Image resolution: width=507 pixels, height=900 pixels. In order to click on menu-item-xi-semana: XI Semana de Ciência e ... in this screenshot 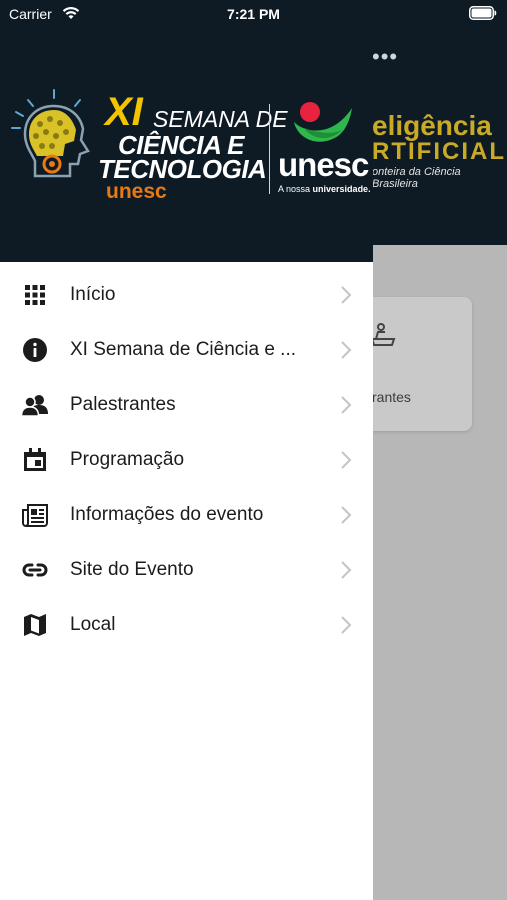, I will do `click(186, 349)`.